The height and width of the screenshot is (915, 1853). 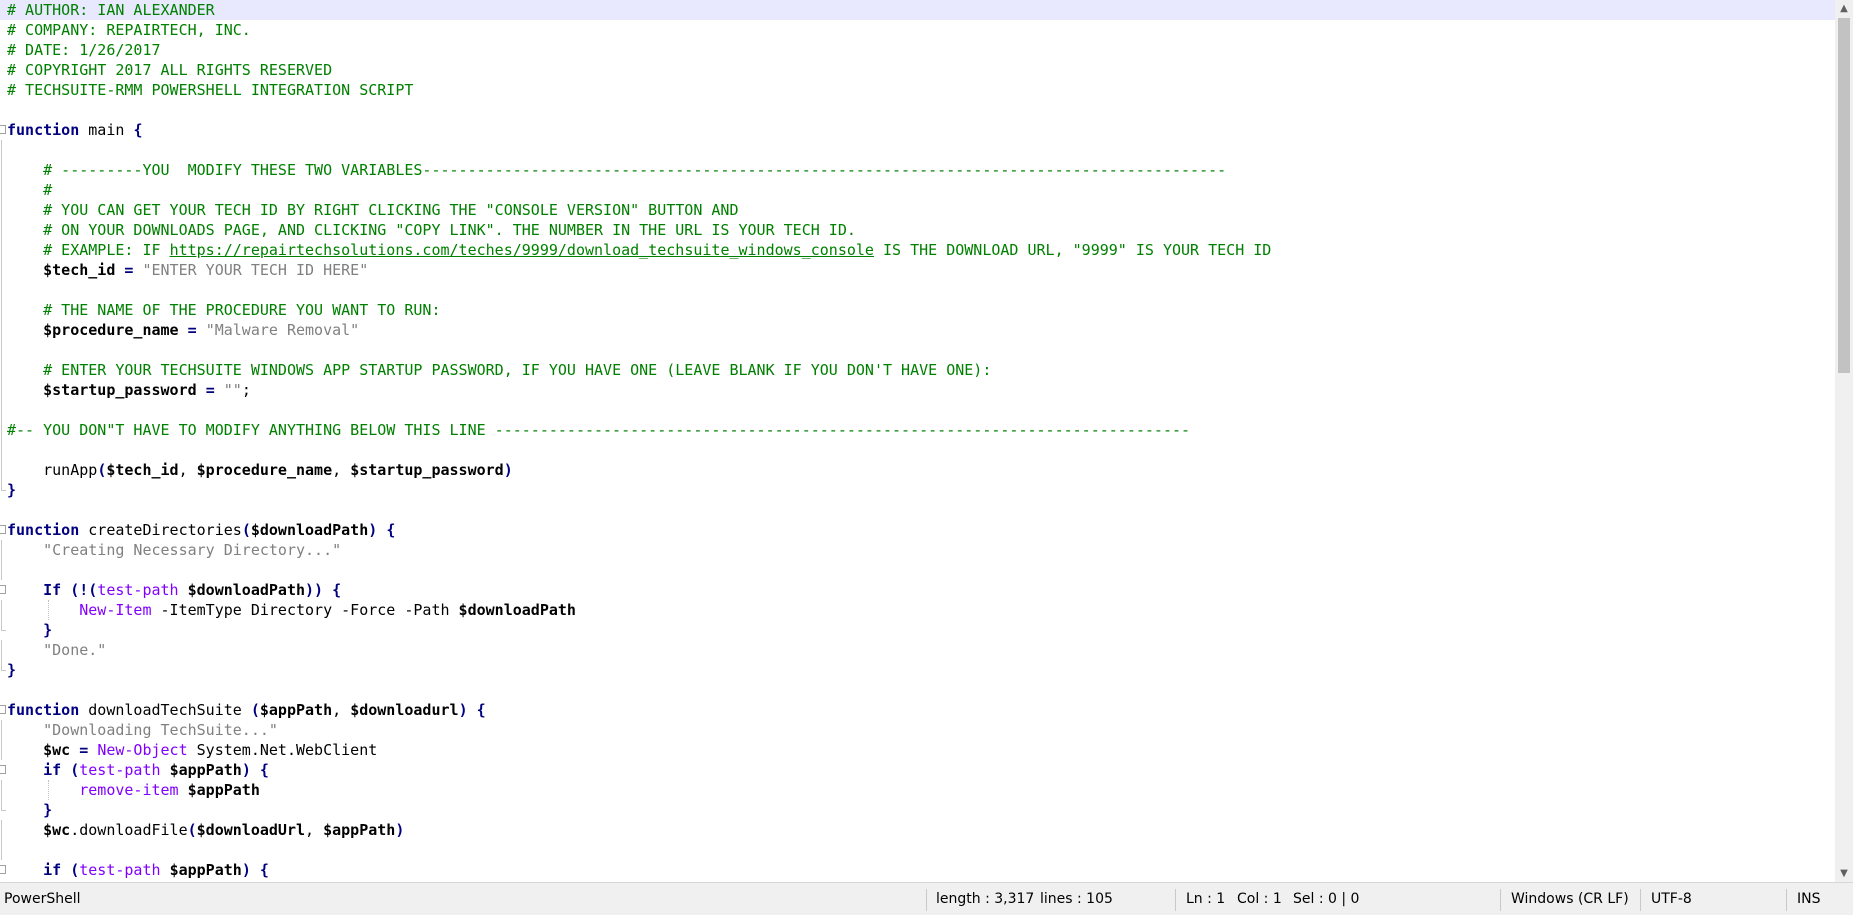 What do you see at coordinates (251, 830) in the screenshot?
I see `code-token-var: $downloadUrl` at bounding box center [251, 830].